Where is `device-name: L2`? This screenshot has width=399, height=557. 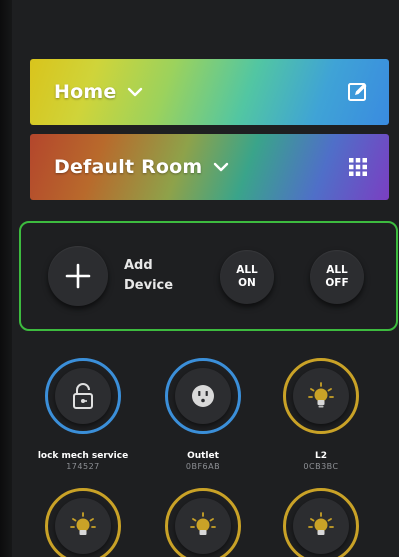
device-name: L2 is located at coordinates (321, 456).